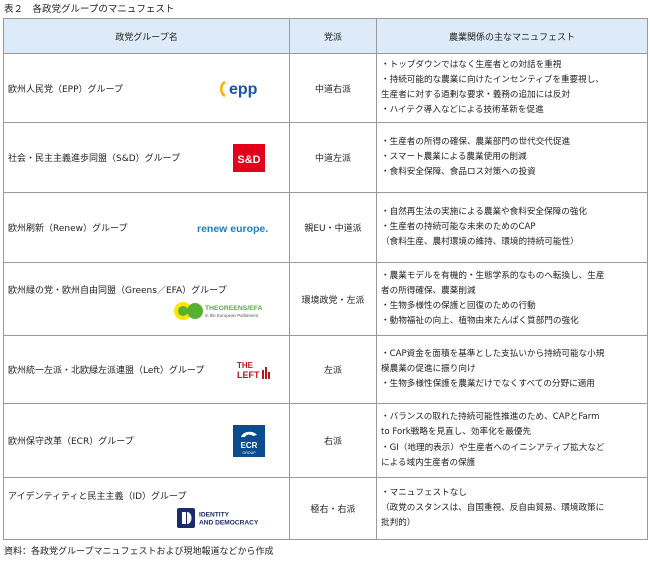  I want to click on faction: 親EU・中道派, so click(333, 227).